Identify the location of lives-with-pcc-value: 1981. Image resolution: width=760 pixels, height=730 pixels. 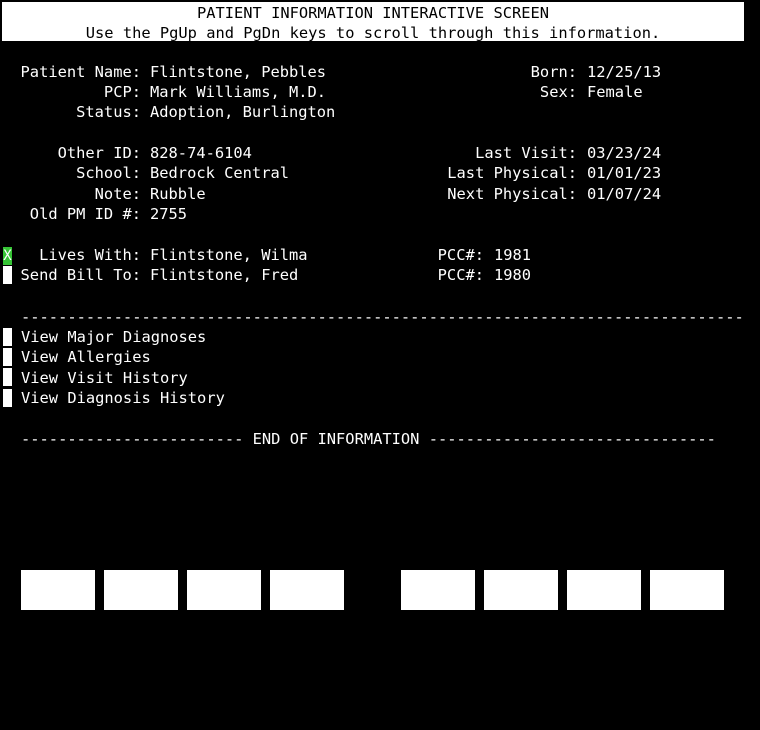
(513, 255).